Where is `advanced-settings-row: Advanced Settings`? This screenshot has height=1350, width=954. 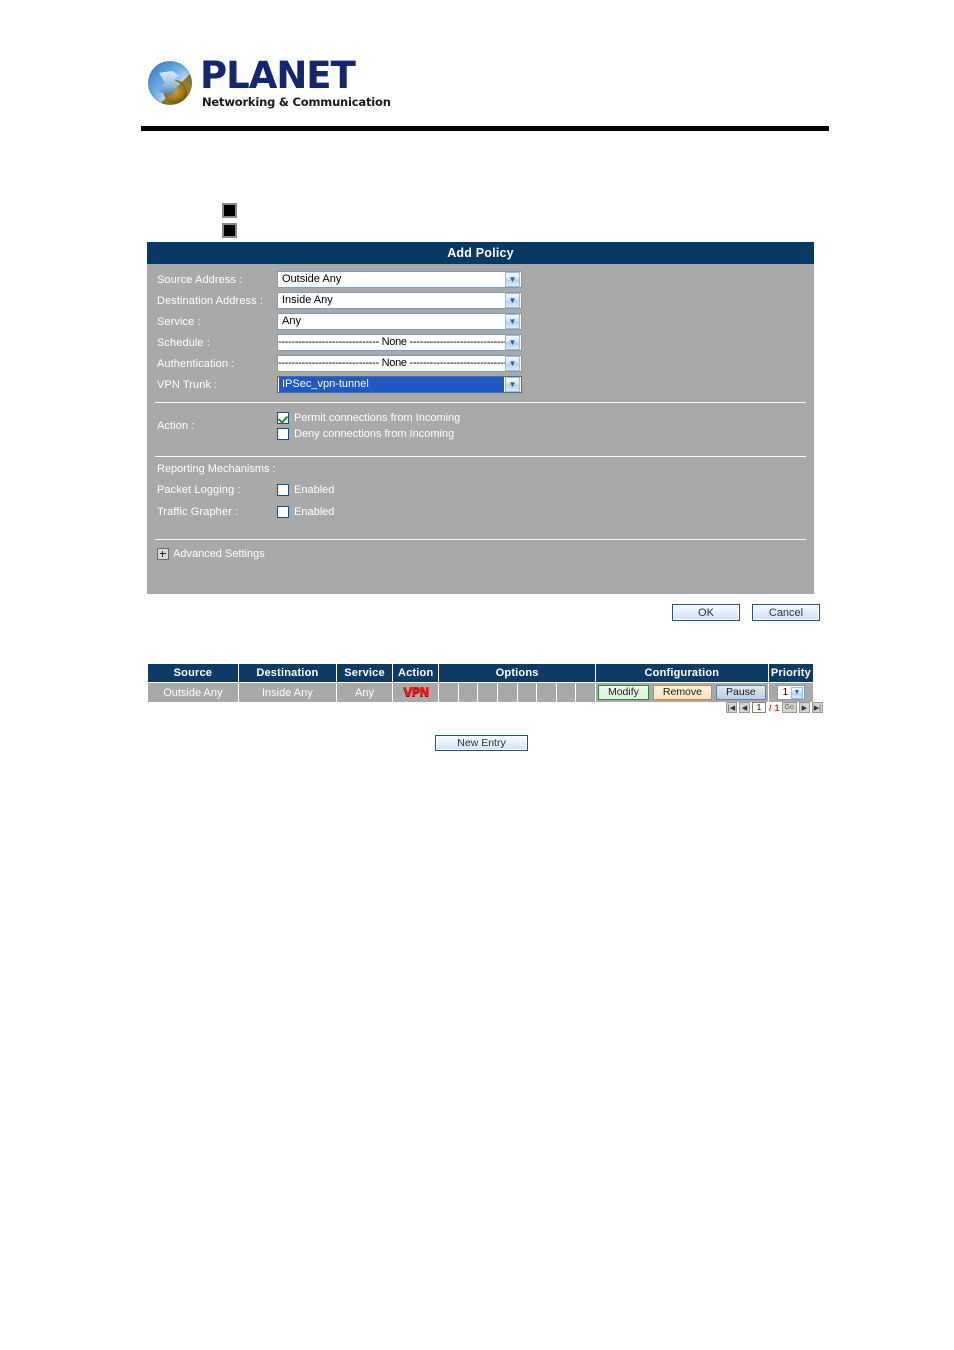 advanced-settings-row: Advanced Settings is located at coordinates (480, 554).